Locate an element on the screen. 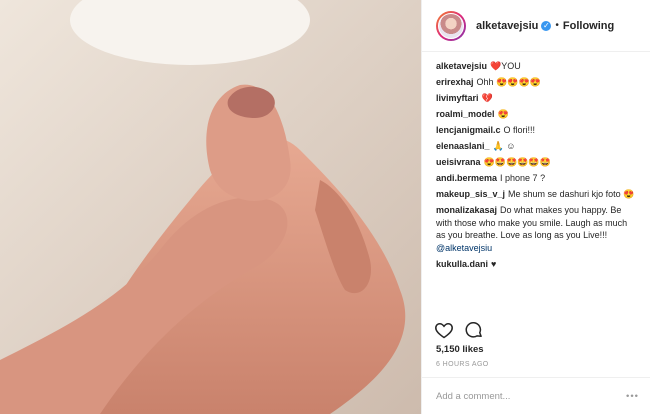  following-button: Following is located at coordinates (588, 26).